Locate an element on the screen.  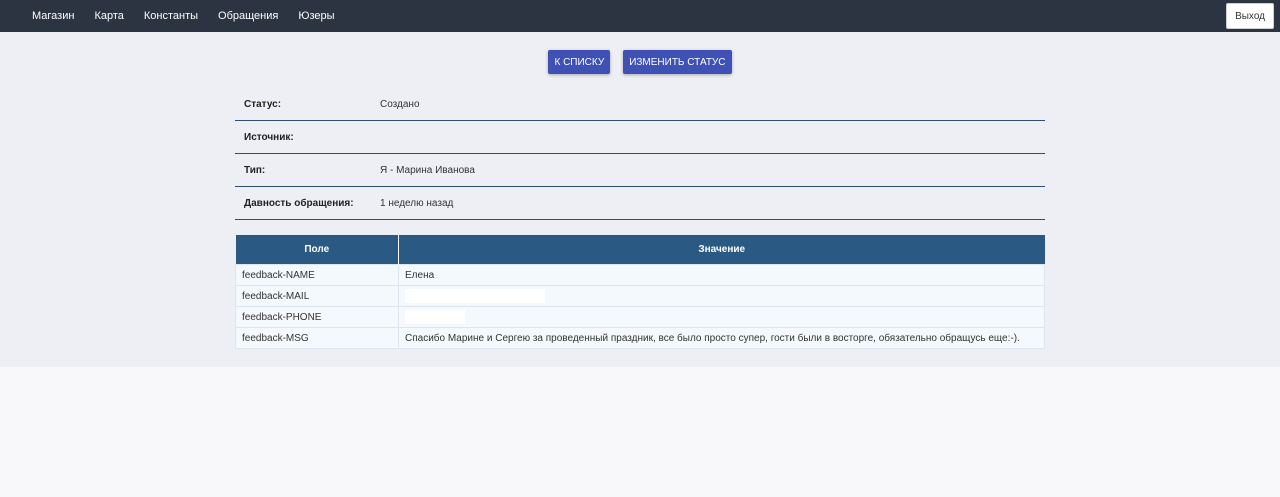
action-bar: К СПИСКУ ИЗМЕНИТЬ СТАТУС is located at coordinates (640, 62).